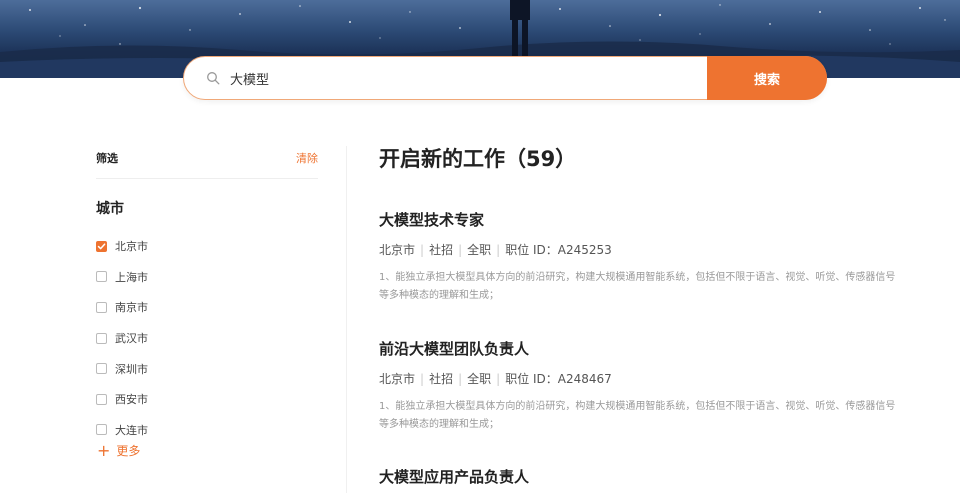  Describe the element at coordinates (110, 209) in the screenshot. I see `city-filter-heading: 城市` at that location.